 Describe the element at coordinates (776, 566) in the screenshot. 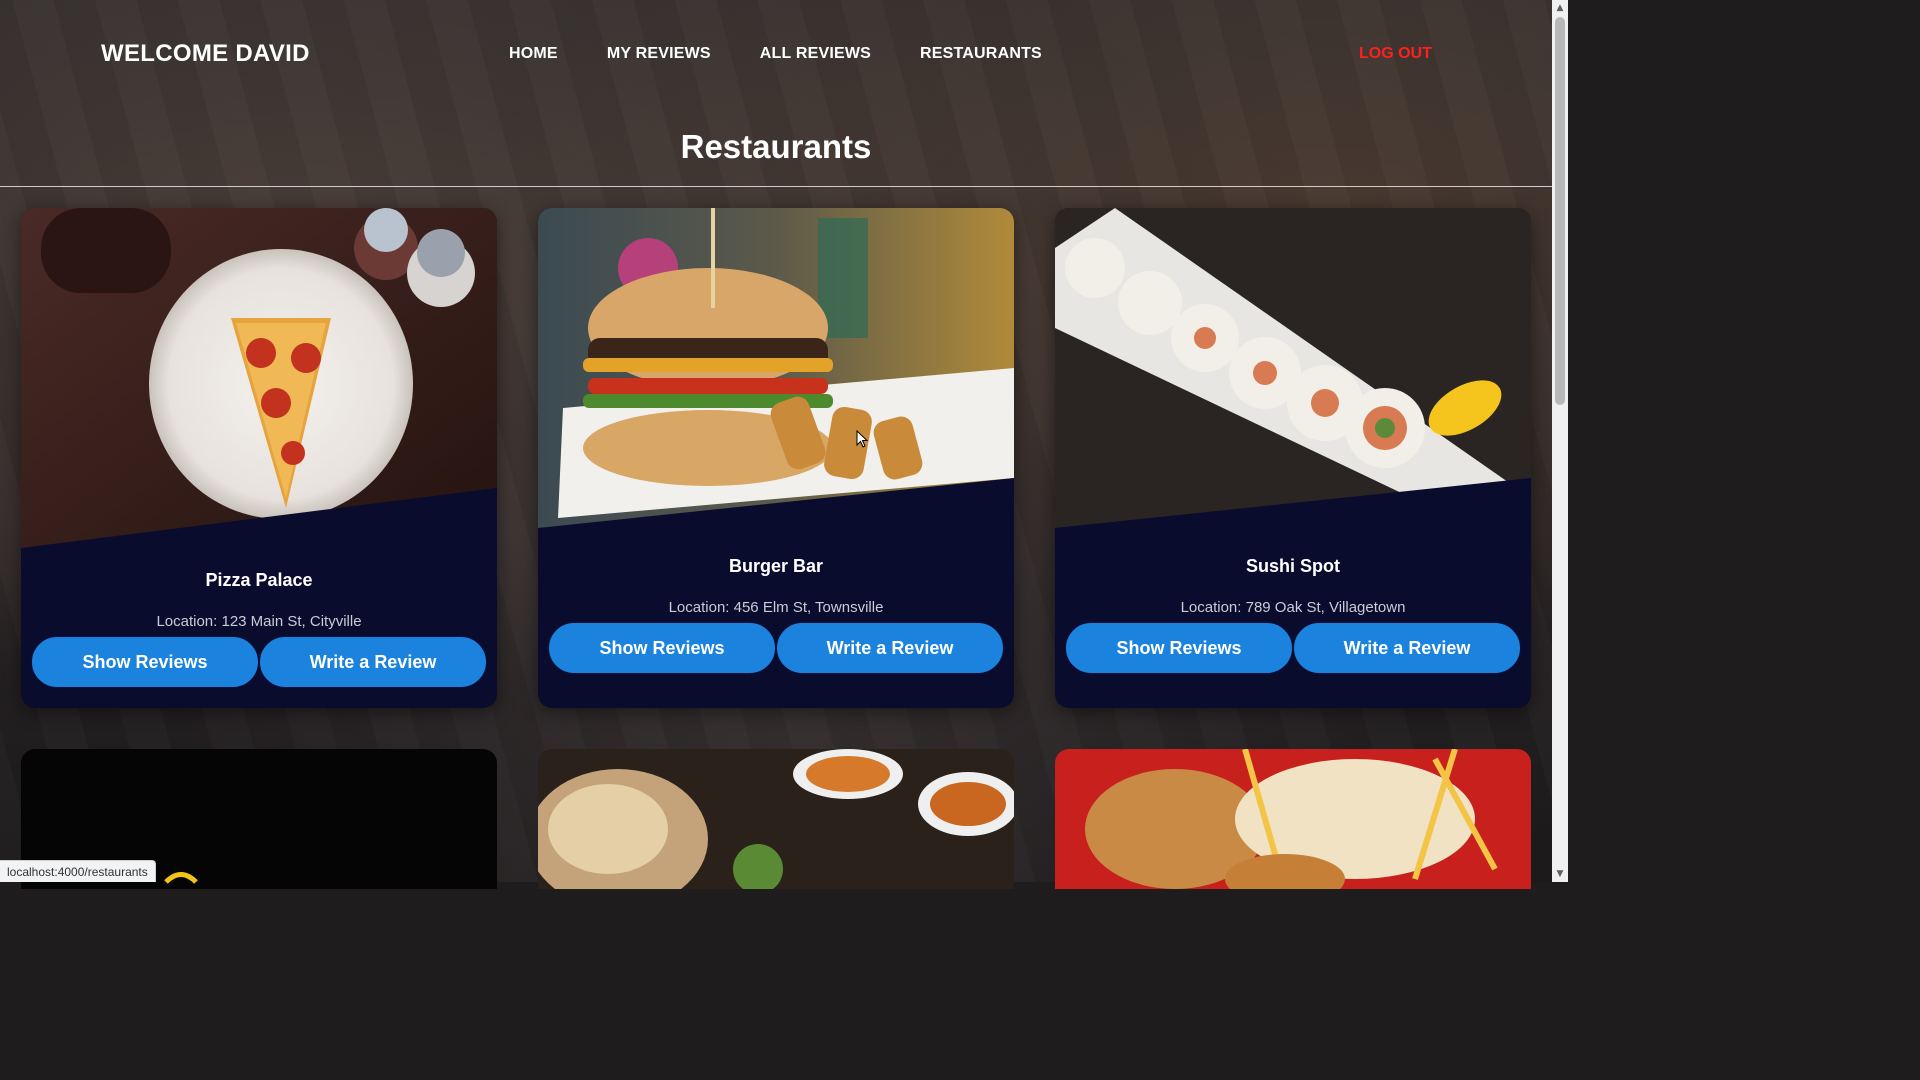

I see `restaurant-name: Burger Bar` at that location.